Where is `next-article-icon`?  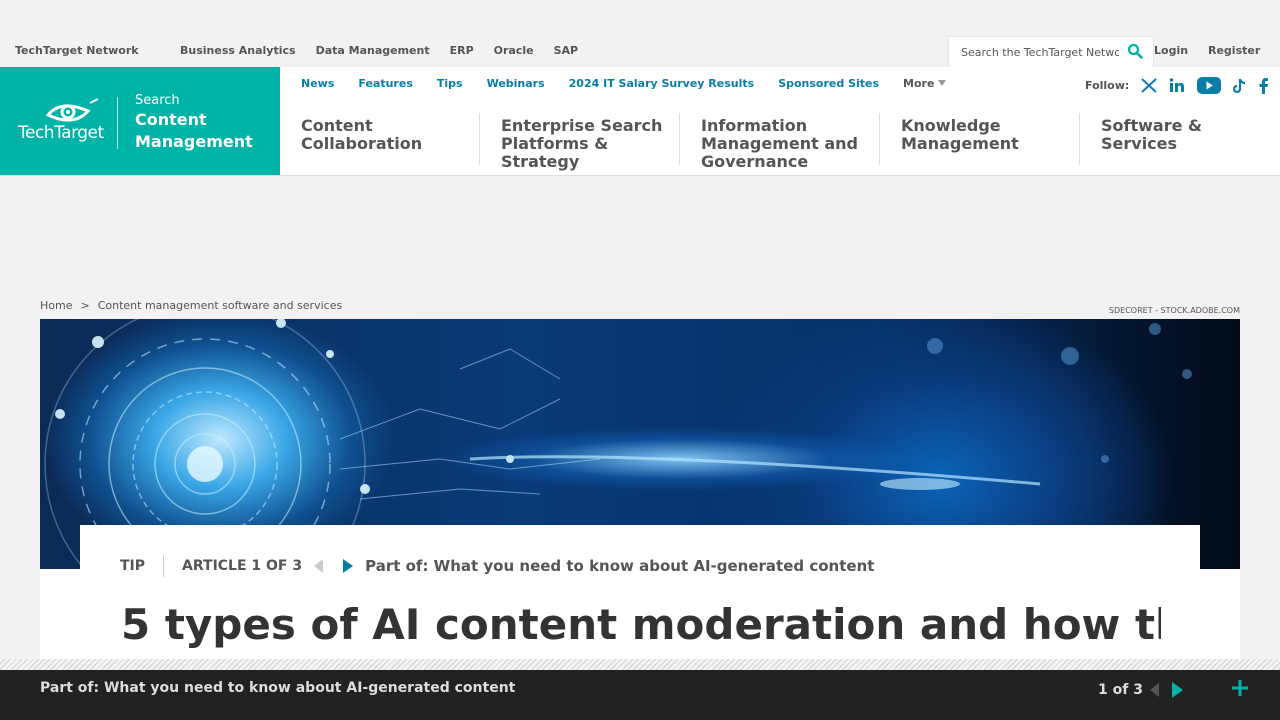 next-article-icon is located at coordinates (348, 566).